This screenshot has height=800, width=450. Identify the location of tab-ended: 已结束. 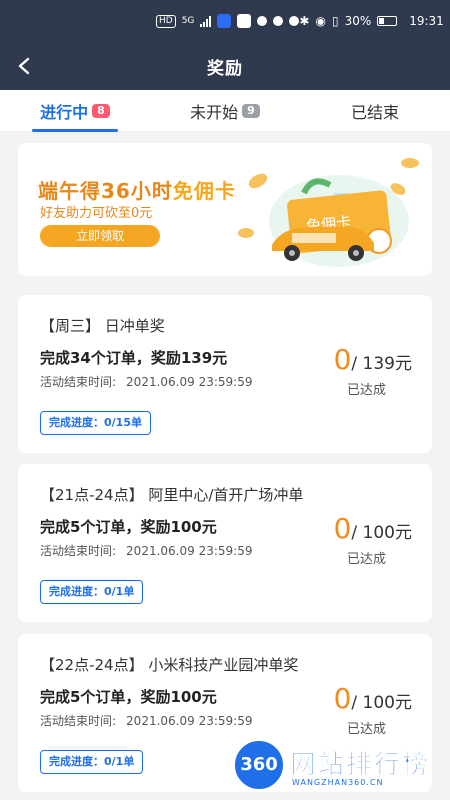
(375, 111).